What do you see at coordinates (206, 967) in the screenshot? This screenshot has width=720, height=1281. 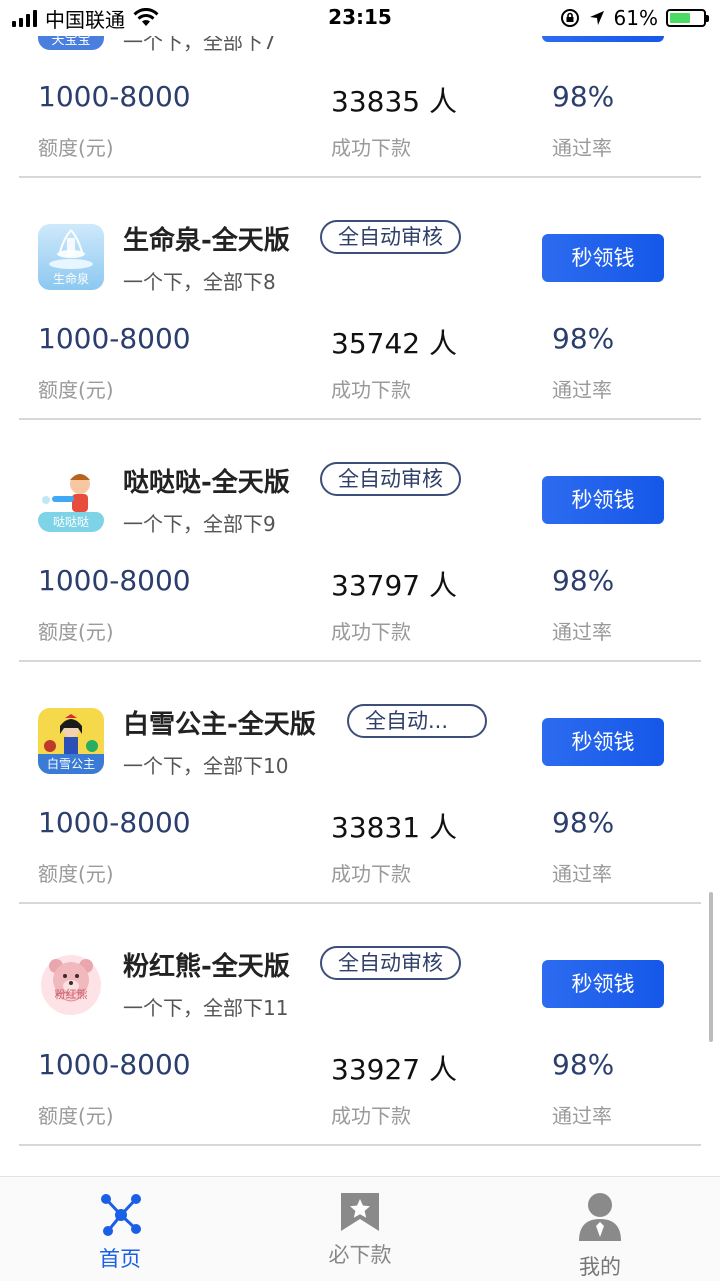 I see `app-name: 粉红熊-全天版` at bounding box center [206, 967].